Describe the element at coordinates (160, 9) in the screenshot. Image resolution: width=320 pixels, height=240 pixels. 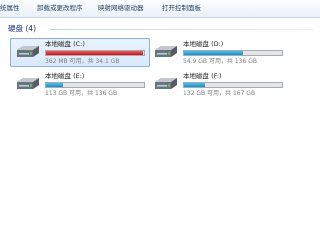
I see `command-bar: 统属性 卸载或更改程序 映射网络驱动器 打开控制面板` at that location.